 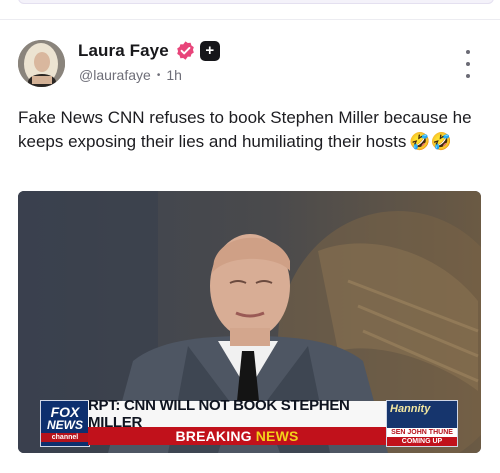 What do you see at coordinates (468, 64) in the screenshot?
I see `more-vertical-icon` at bounding box center [468, 64].